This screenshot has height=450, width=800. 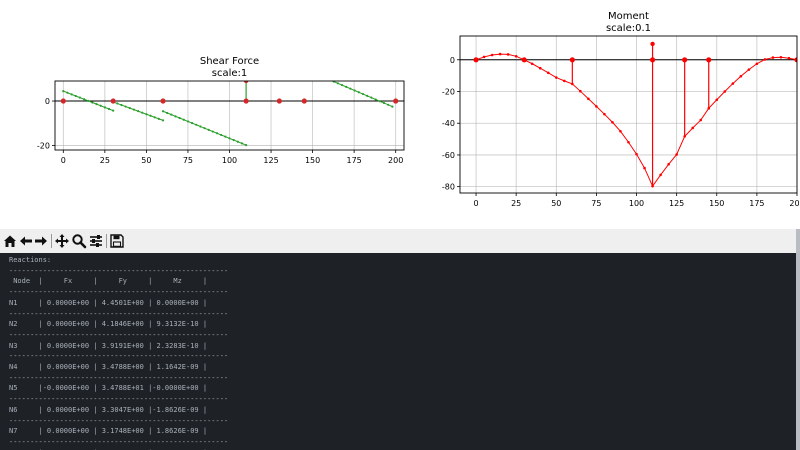 What do you see at coordinates (354, 160) in the screenshot?
I see `x-tick-label: 175` at bounding box center [354, 160].